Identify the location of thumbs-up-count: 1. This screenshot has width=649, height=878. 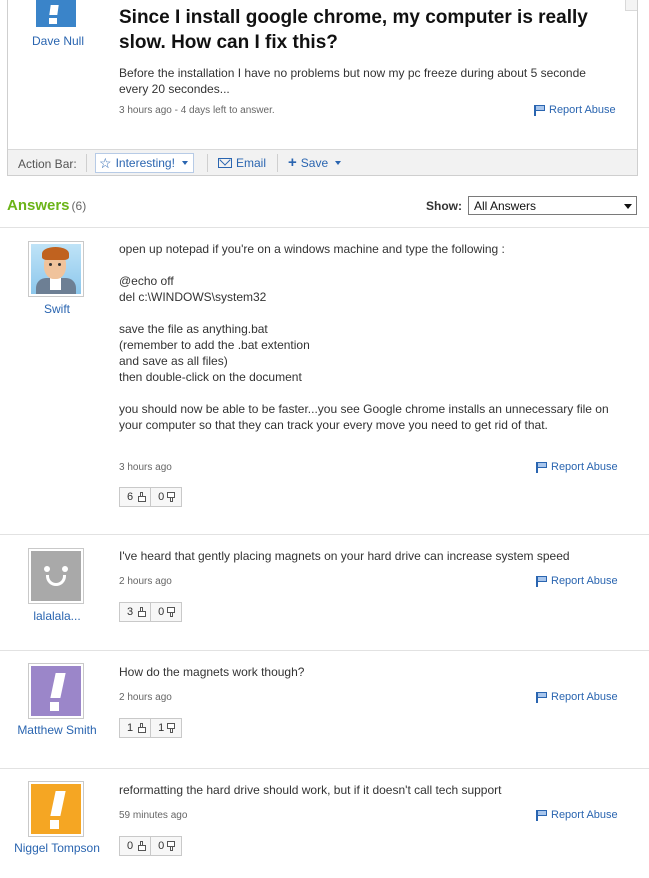
(130, 728).